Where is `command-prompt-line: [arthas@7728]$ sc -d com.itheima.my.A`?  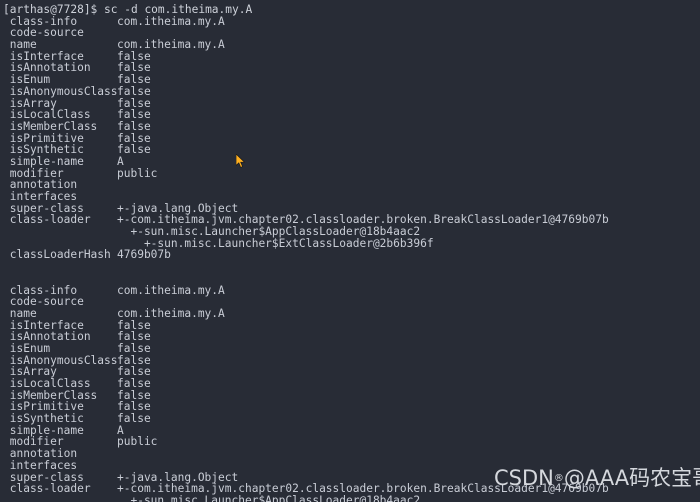 command-prompt-line: [arthas@7728]$ sc -d com.itheima.my.A is located at coordinates (128, 9).